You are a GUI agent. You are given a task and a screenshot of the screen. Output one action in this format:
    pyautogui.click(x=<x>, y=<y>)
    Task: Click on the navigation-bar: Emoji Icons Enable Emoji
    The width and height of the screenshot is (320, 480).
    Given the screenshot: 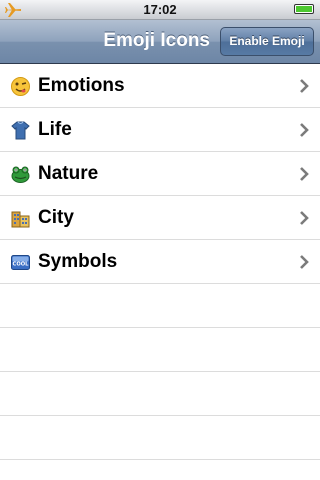 What is the action you would take?
    pyautogui.click(x=160, y=42)
    